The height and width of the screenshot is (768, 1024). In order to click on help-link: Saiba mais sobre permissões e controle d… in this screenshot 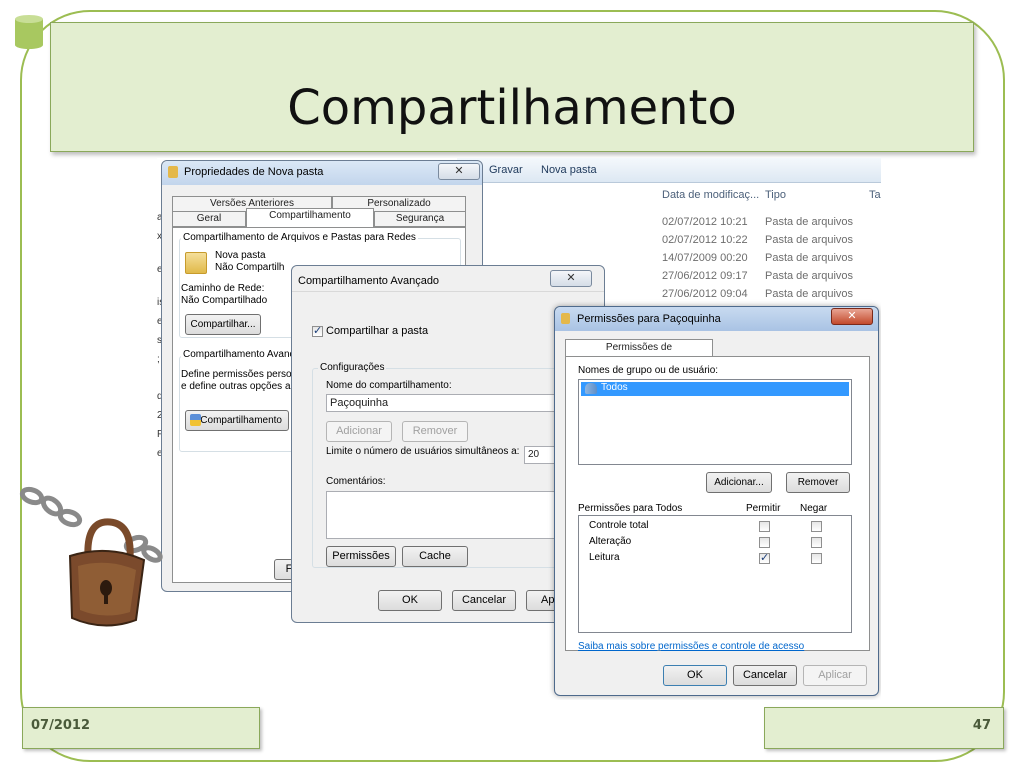, I will do `click(691, 646)`.